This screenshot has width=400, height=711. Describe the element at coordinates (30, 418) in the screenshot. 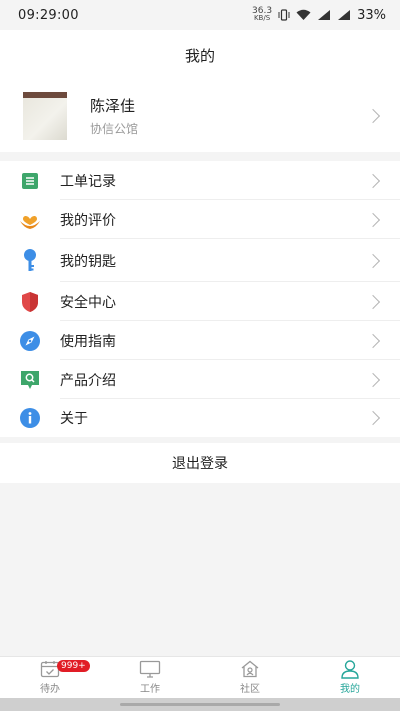

I see `info-icon` at that location.